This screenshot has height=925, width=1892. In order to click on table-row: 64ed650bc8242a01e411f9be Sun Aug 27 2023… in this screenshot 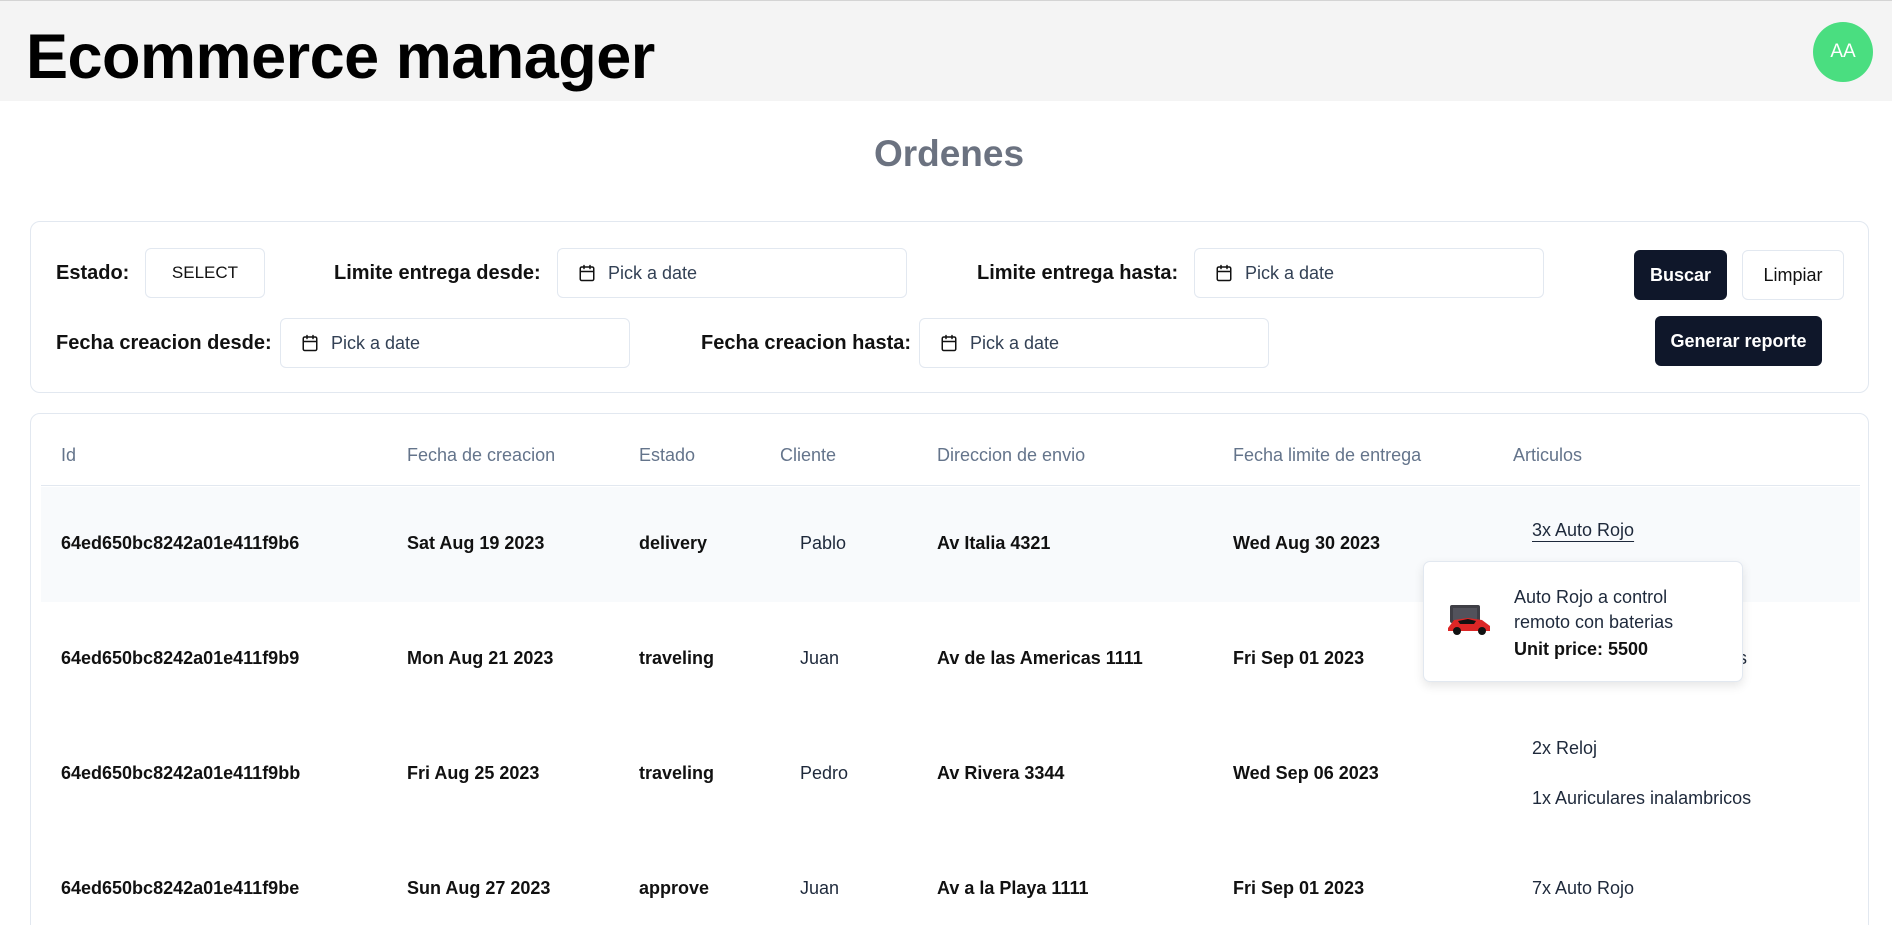, I will do `click(950, 878)`.